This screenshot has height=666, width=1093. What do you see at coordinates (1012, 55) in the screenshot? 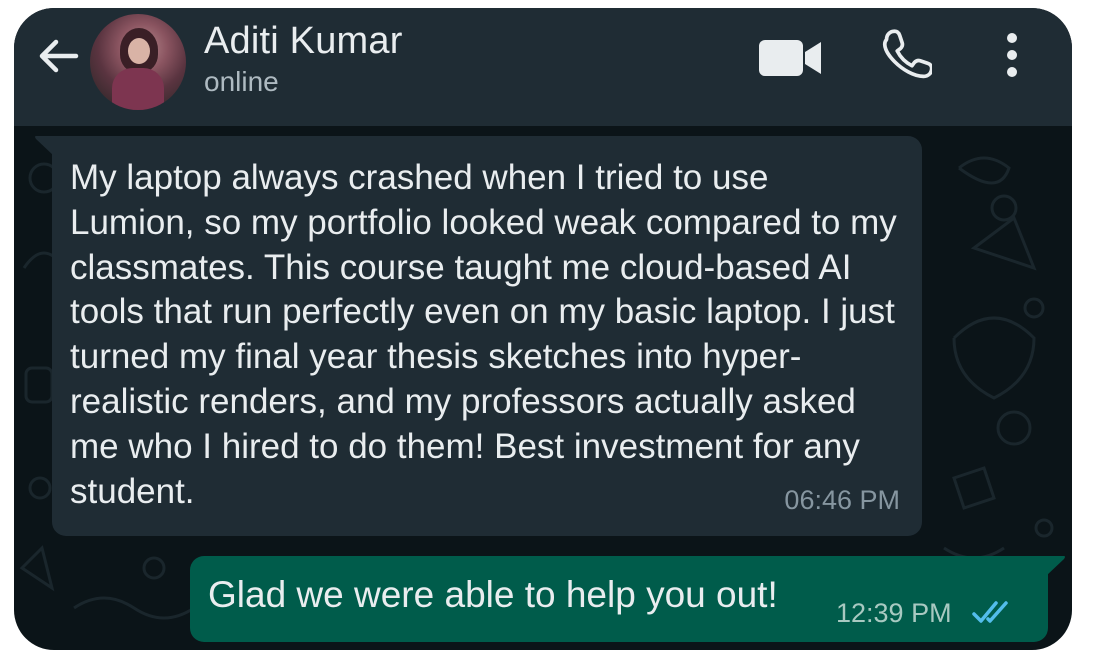
I see `more-vertical-icon` at bounding box center [1012, 55].